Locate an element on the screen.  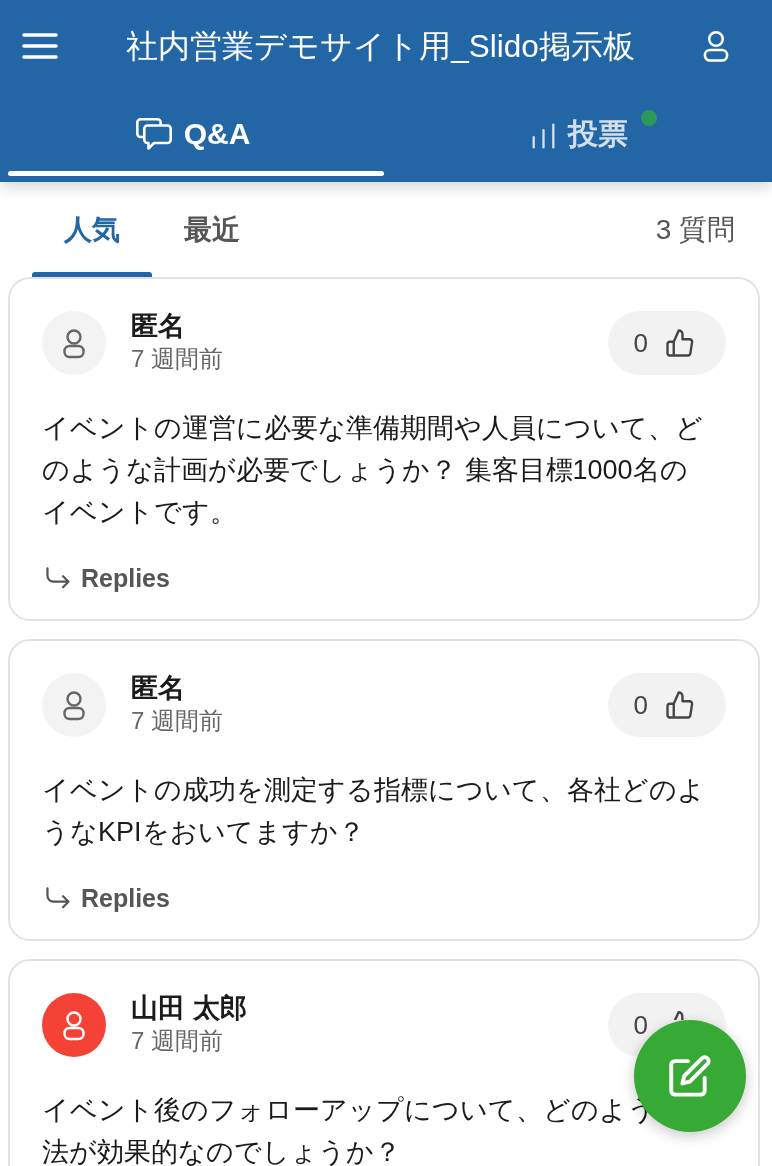
sort-tab: 最近 is located at coordinates (212, 229).